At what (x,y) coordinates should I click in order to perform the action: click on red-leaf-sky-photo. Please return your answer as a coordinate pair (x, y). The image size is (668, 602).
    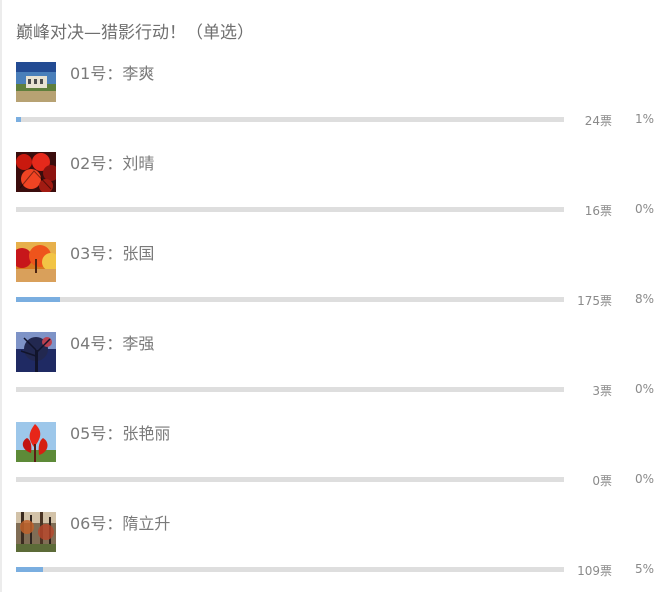
    Looking at the image, I should click on (36, 442).